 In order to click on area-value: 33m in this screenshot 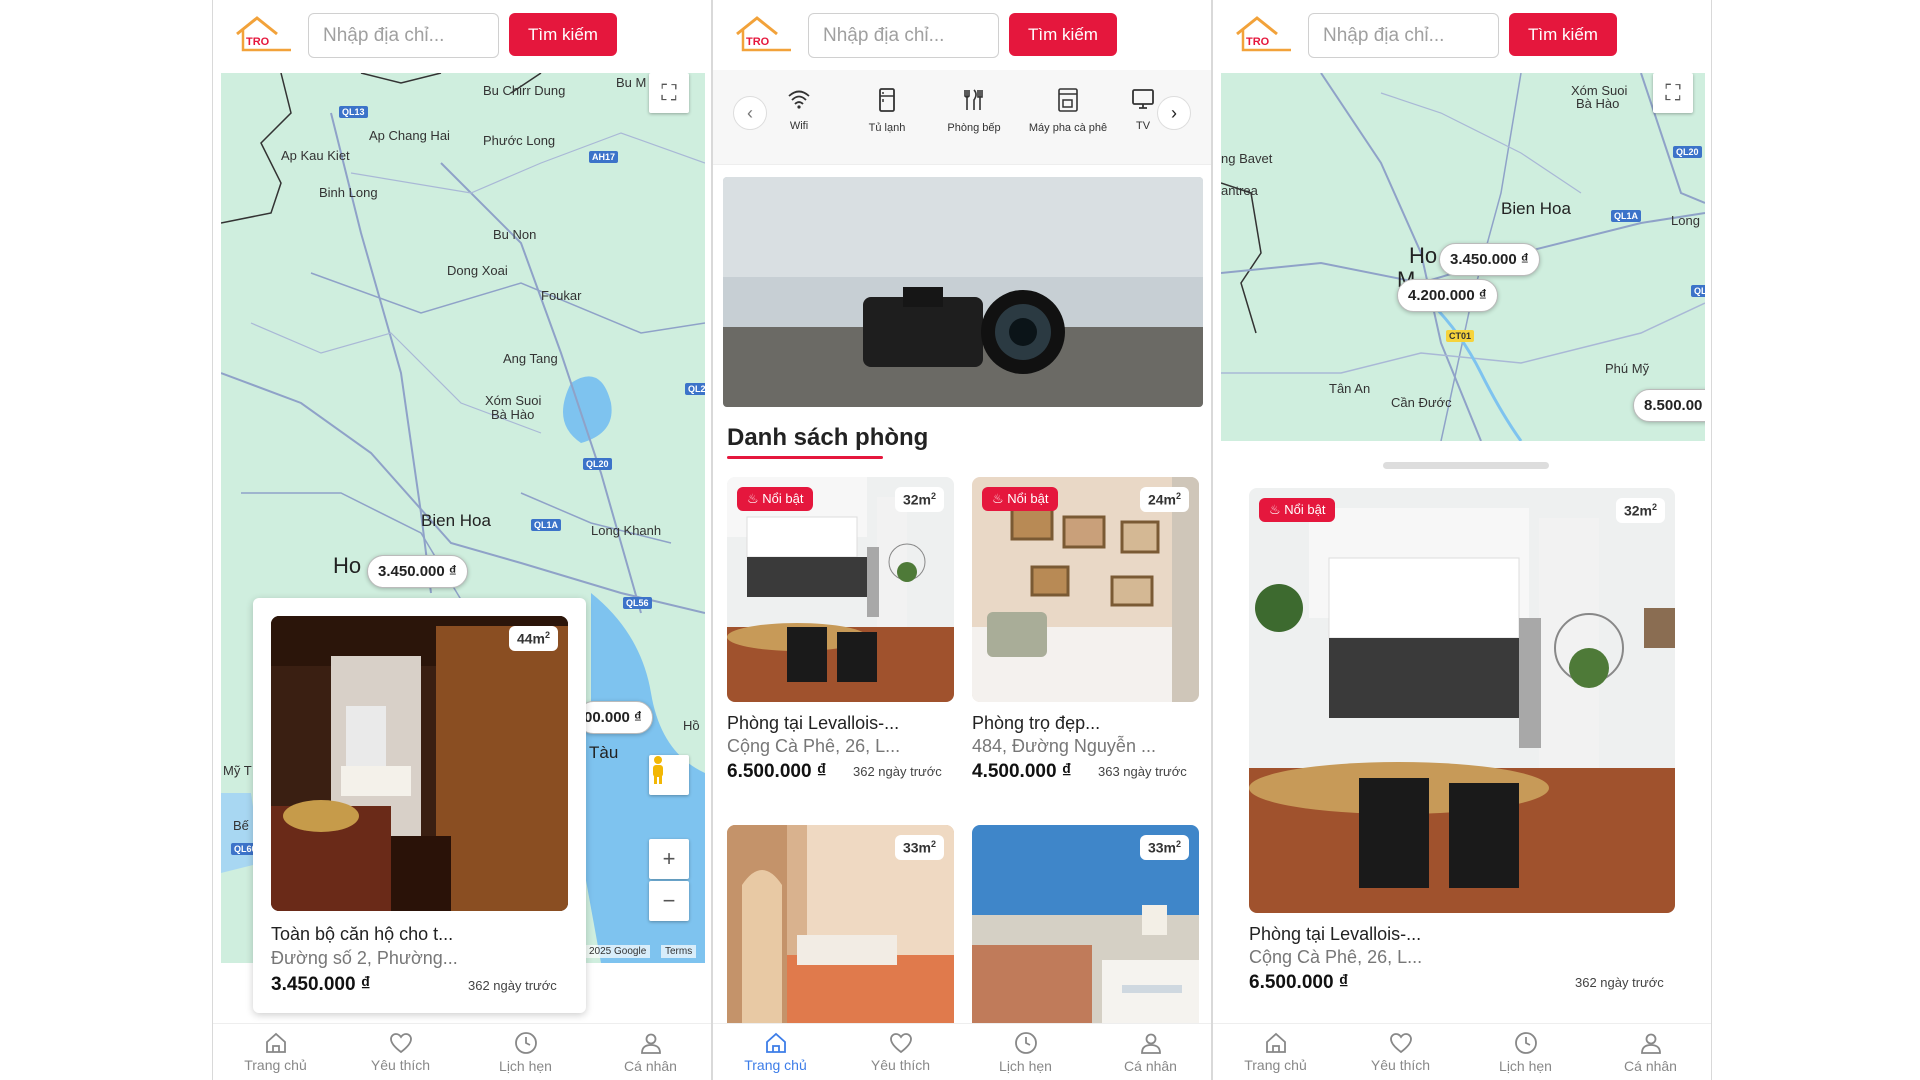, I will do `click(1161, 847)`.